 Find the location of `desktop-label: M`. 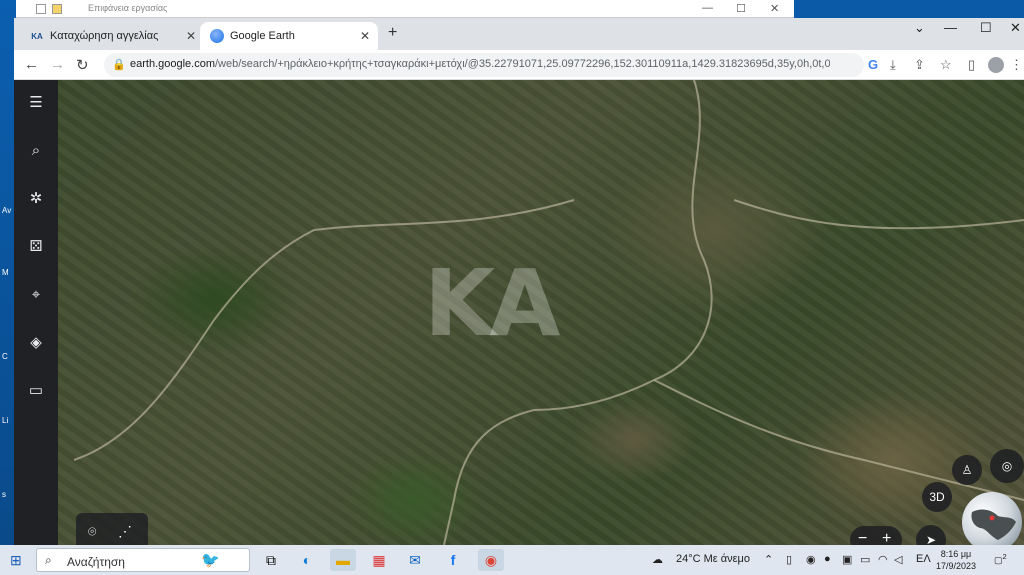

desktop-label: M is located at coordinates (5, 272).